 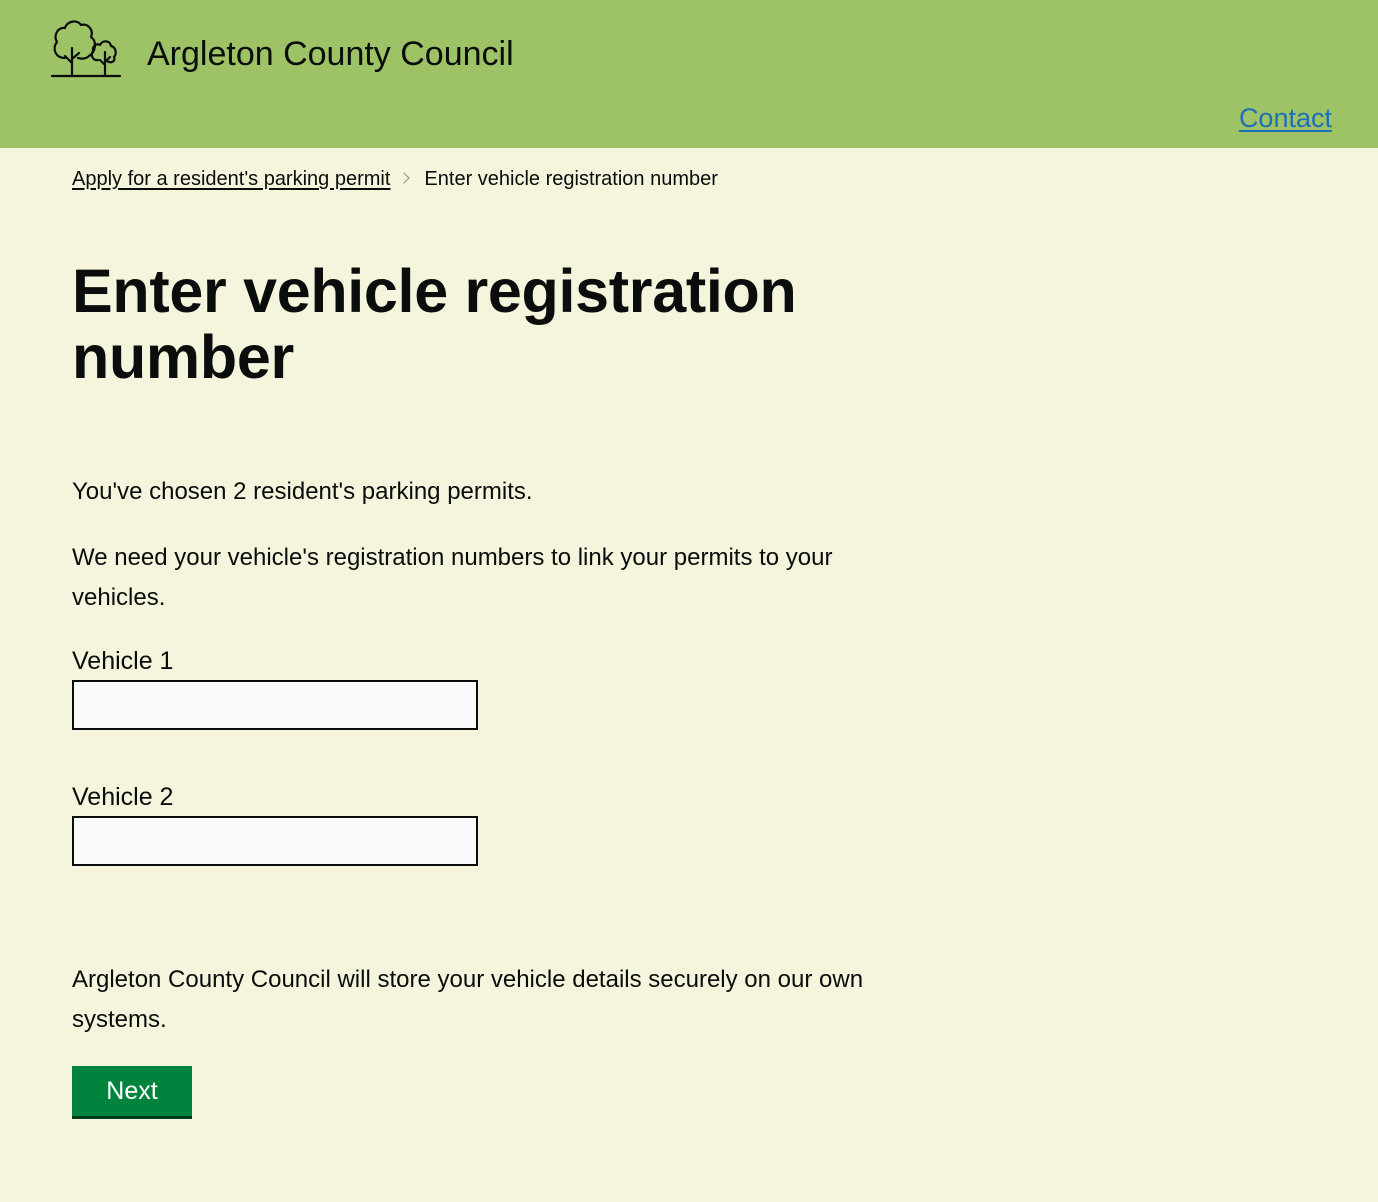 I want to click on vehicle-2-registration-input, so click(x=275, y=841).